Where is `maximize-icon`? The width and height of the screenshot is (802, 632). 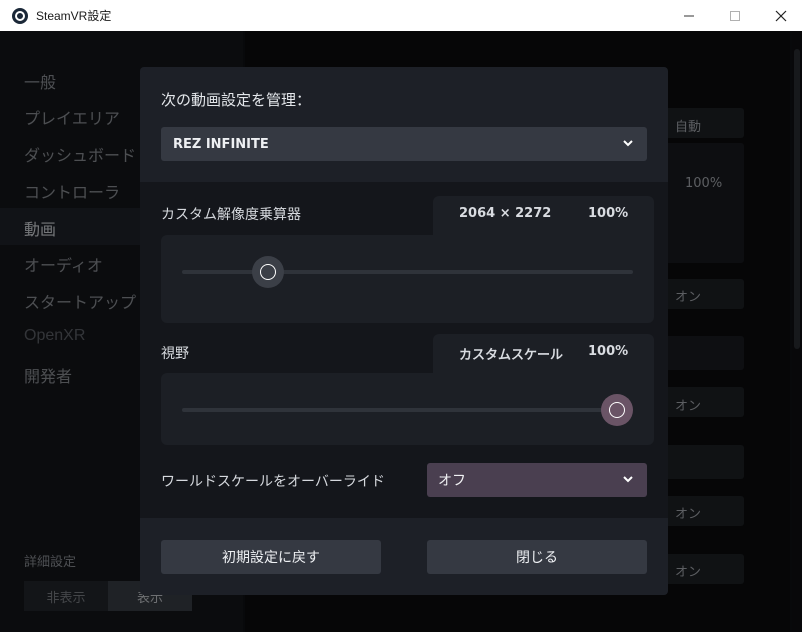
maximize-icon is located at coordinates (735, 15).